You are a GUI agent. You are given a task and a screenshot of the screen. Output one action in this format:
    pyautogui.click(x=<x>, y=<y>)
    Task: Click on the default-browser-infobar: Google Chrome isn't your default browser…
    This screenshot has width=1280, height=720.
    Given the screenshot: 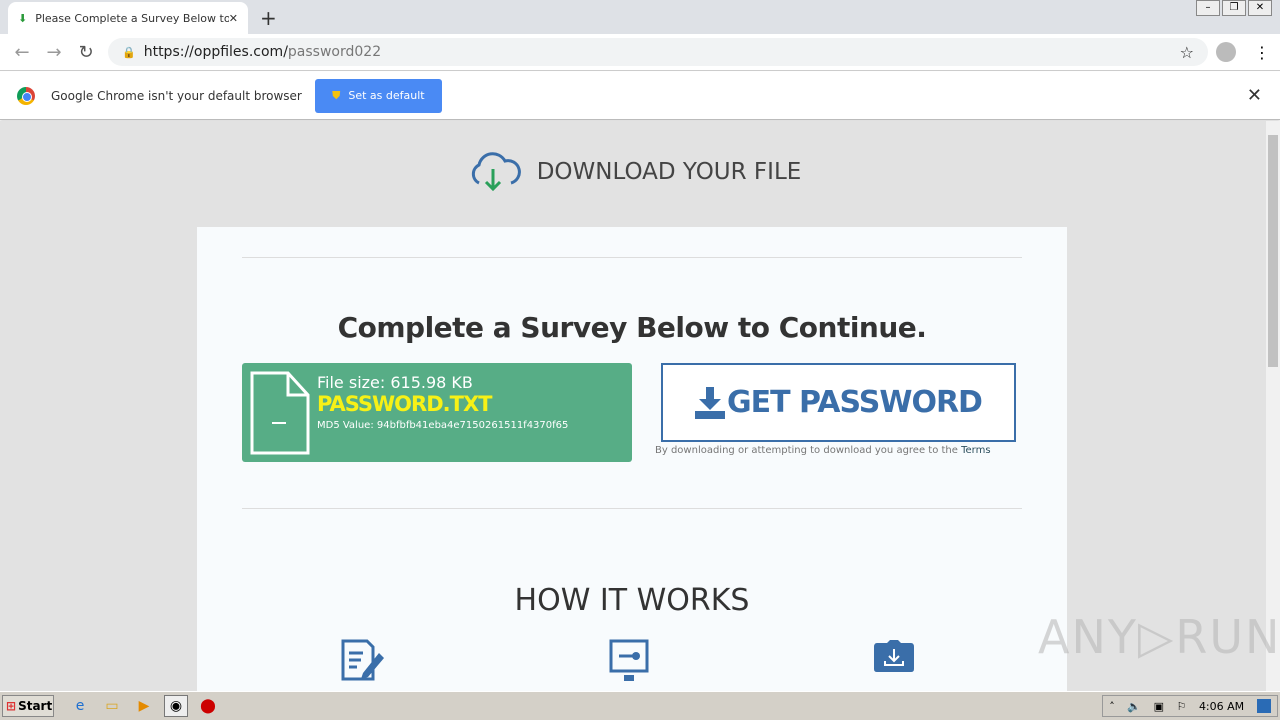 What is the action you would take?
    pyautogui.click(x=640, y=96)
    